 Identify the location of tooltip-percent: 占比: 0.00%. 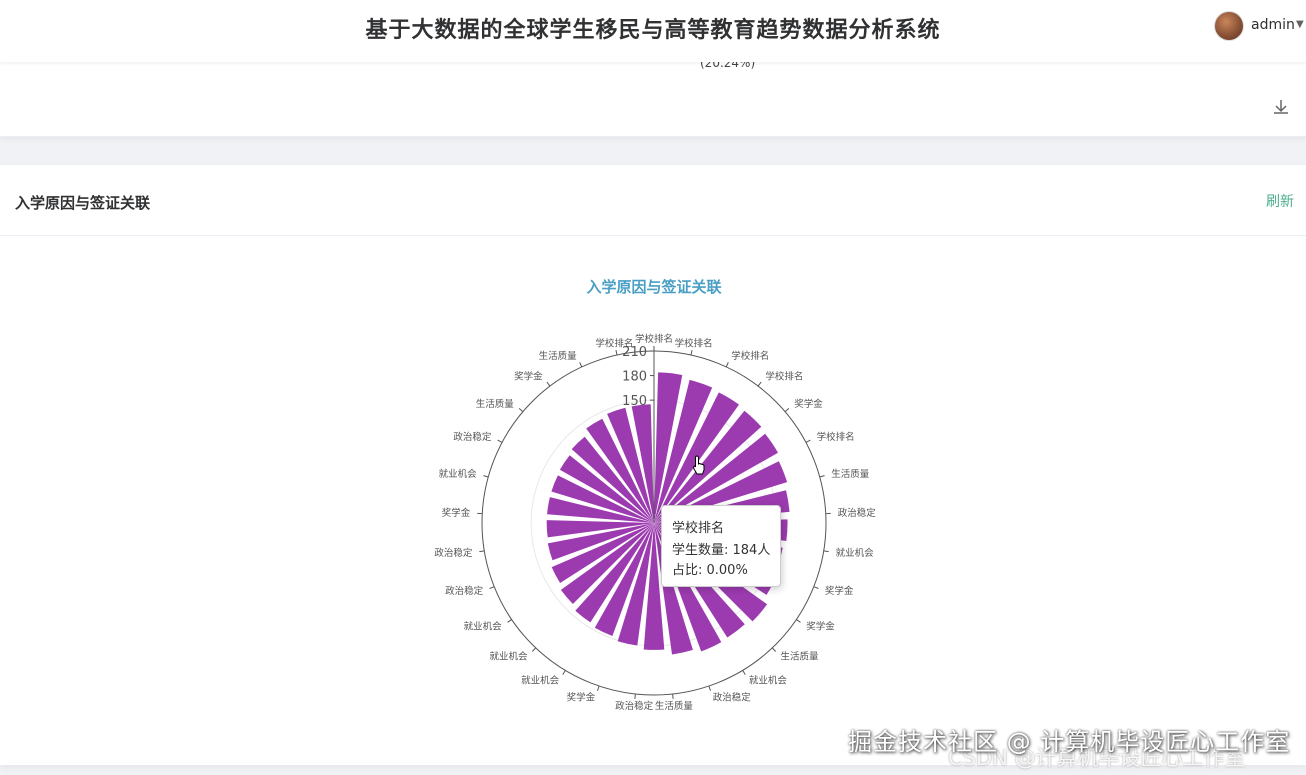
(710, 570).